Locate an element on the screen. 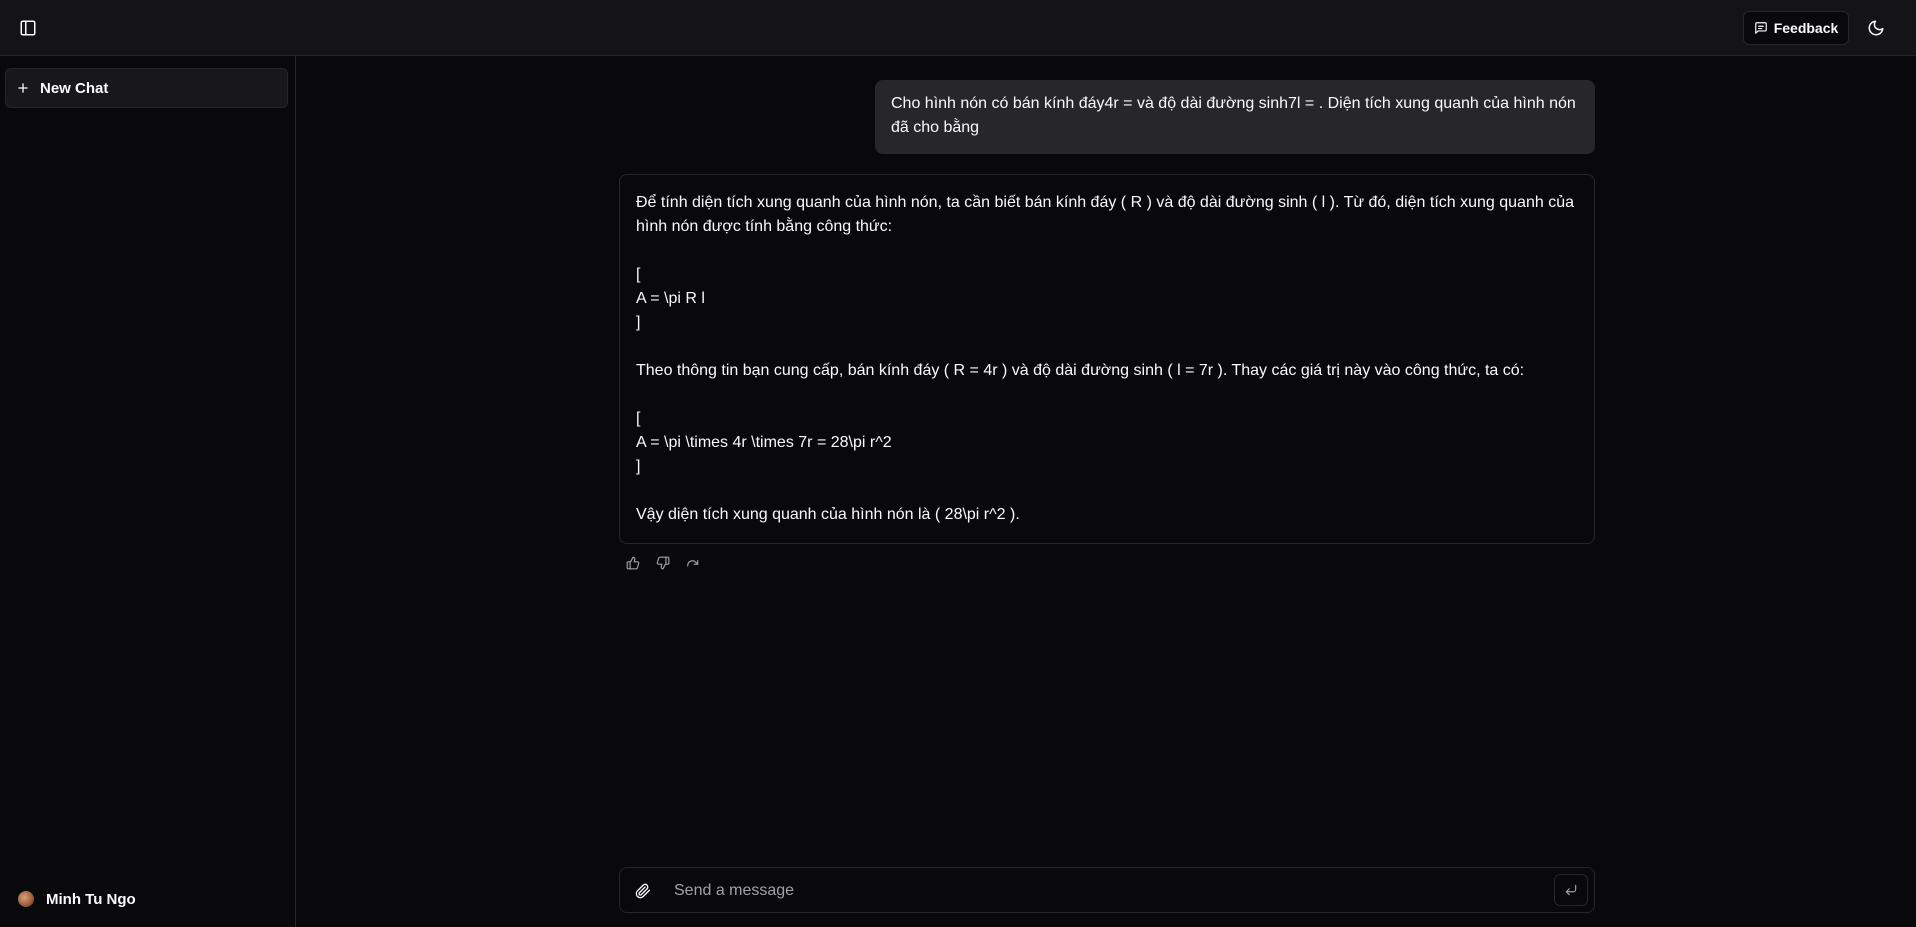 Image resolution: width=1916 pixels, height=927 pixels. paperclip-icon is located at coordinates (642, 891).